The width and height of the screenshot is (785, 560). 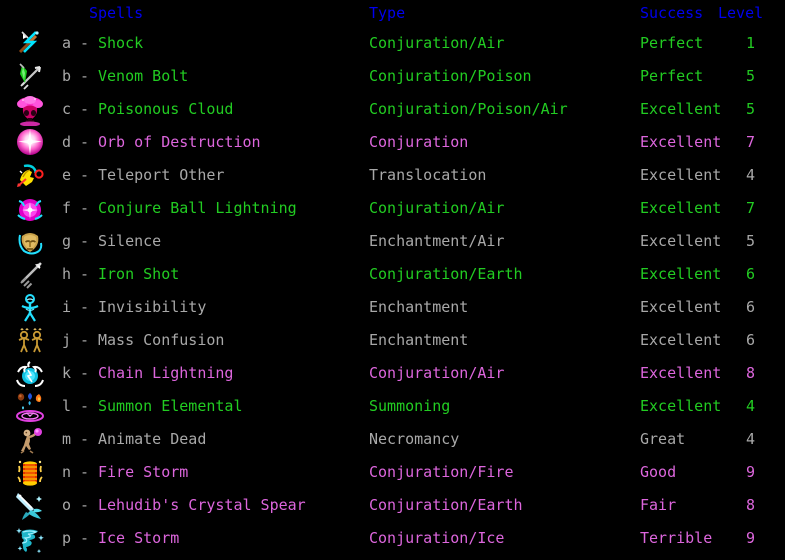 I want to click on spell-row: a - Shock Conjuration/Air Perfect 1, so click(x=392, y=43).